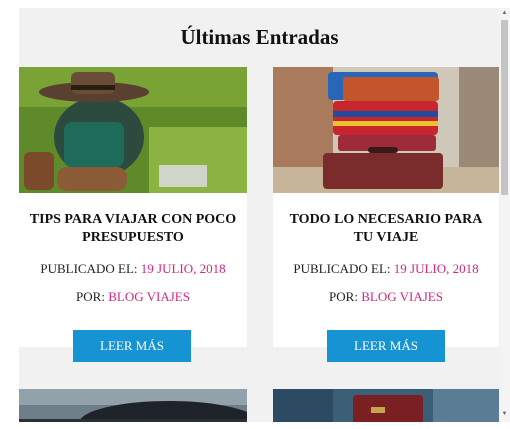 This screenshot has width=510, height=429. Describe the element at coordinates (386, 229) in the screenshot. I see `post-title: TODO LO NECESARIO PARA TU VIAJE` at that location.